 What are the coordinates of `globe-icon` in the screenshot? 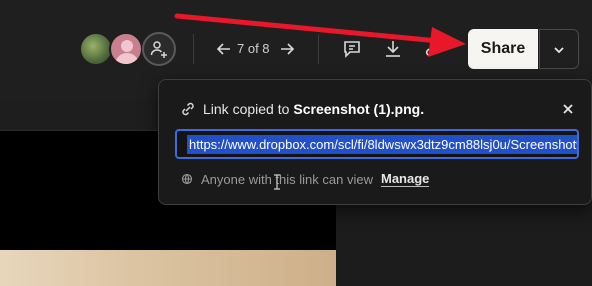 It's located at (187, 179).